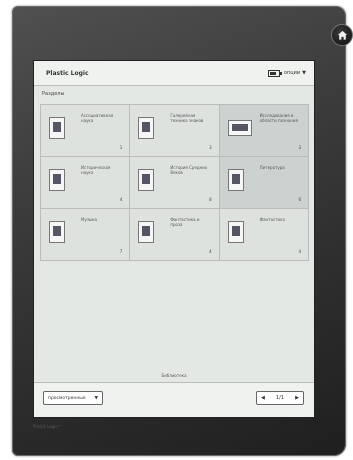 Image resolution: width=353 pixels, height=460 pixels. Describe the element at coordinates (175, 131) in the screenshot. I see `collection-tile: Галерейная техника знаков 3` at that location.